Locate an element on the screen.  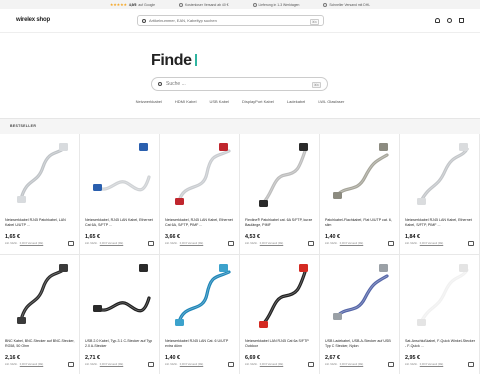
chip-lwl-glasfaser: LWL Glasfaser is located at coordinates (331, 101).